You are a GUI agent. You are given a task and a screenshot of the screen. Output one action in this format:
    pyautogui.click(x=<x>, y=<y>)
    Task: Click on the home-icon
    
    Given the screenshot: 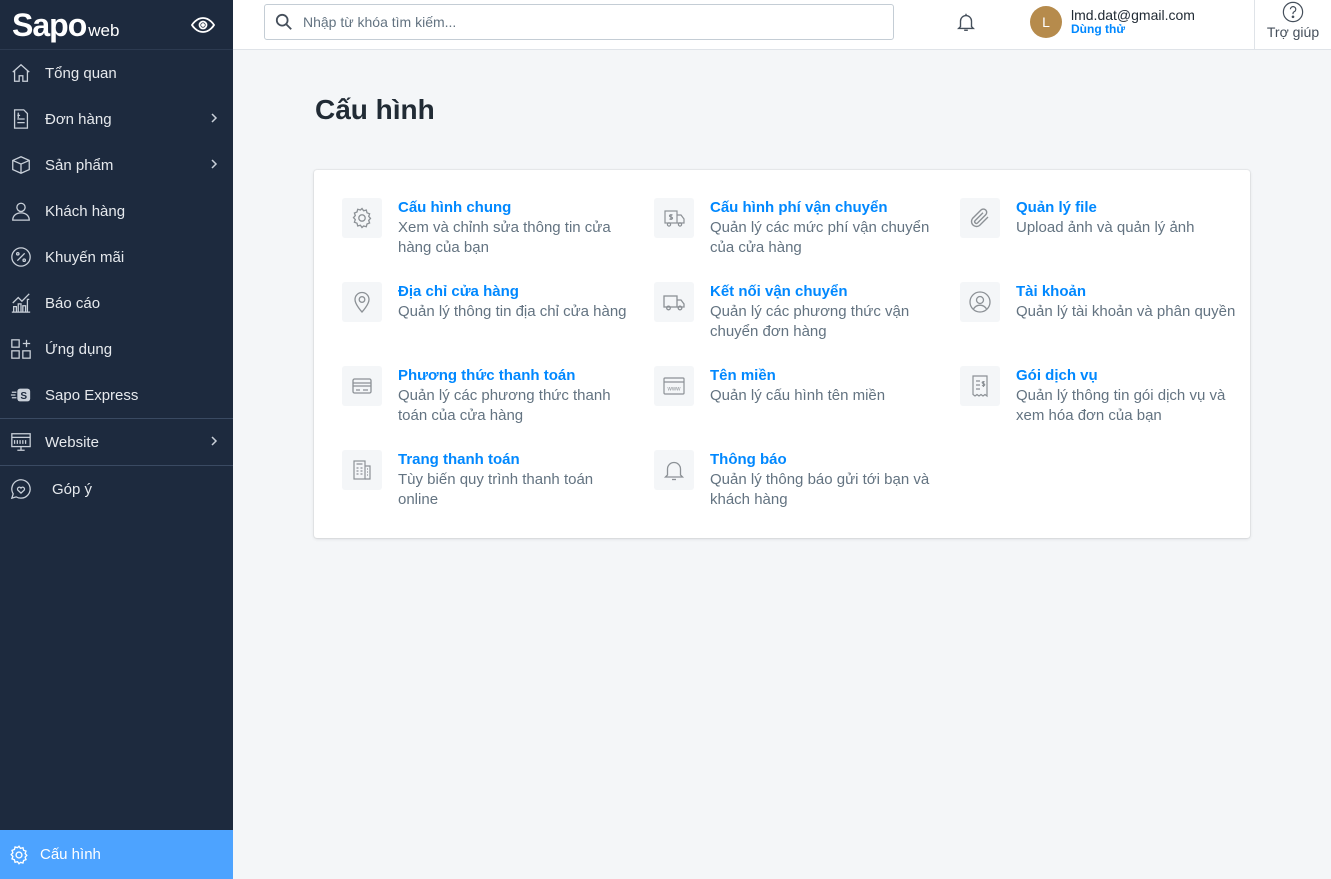 What is the action you would take?
    pyautogui.click(x=21, y=73)
    